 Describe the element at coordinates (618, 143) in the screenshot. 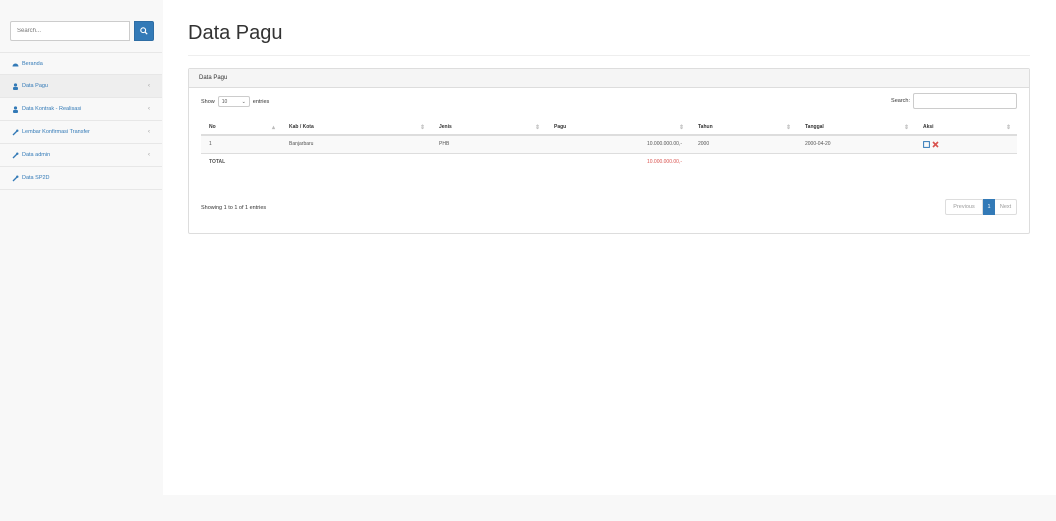

I see `cell-pagu: 10.000.000.00,-` at that location.